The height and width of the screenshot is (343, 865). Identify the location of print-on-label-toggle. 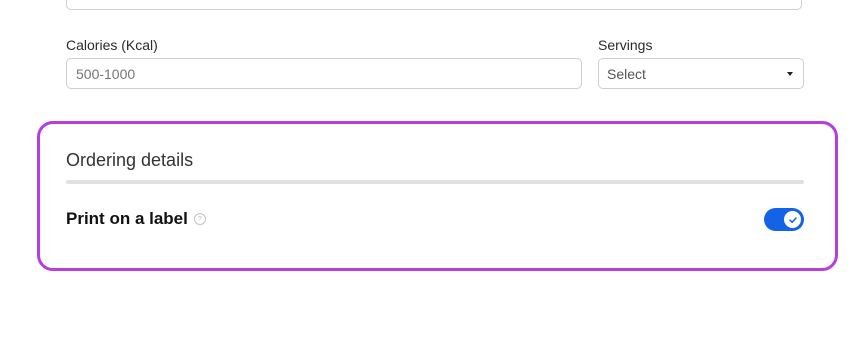
(784, 219).